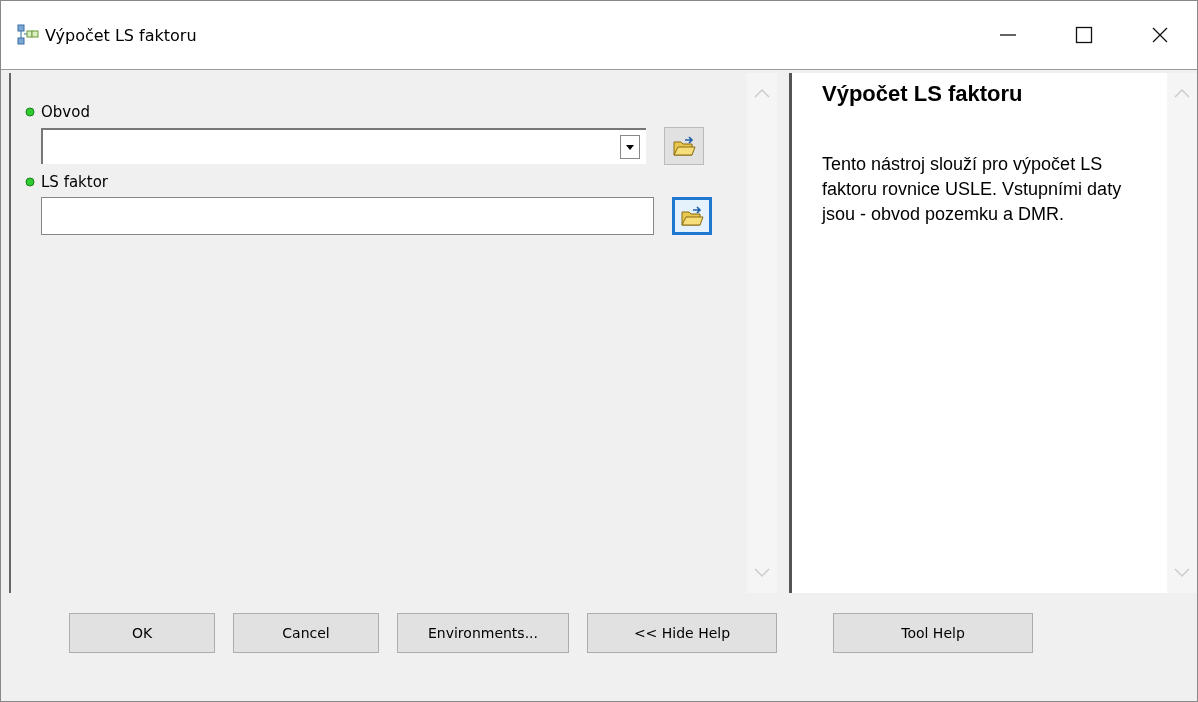  I want to click on help-text: Tento nástroj slouží pro výpočet LS faktoru rovnice USLE. Vstupními daty jsou - obvod pozemku a DMR., so click(972, 189).